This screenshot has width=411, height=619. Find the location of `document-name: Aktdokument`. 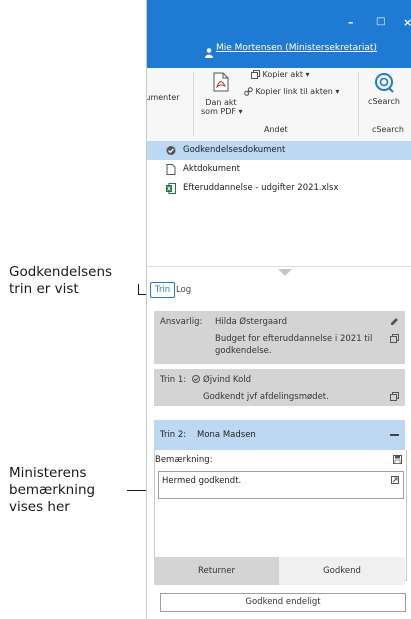

document-name: Aktdokument is located at coordinates (211, 169).